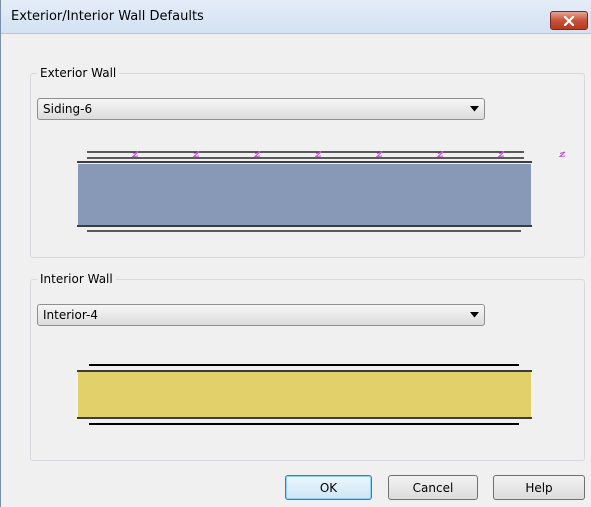 The width and height of the screenshot is (591, 507). What do you see at coordinates (296, 17) in the screenshot?
I see `title-bar: Exterior/Interior Wall Defaults` at bounding box center [296, 17].